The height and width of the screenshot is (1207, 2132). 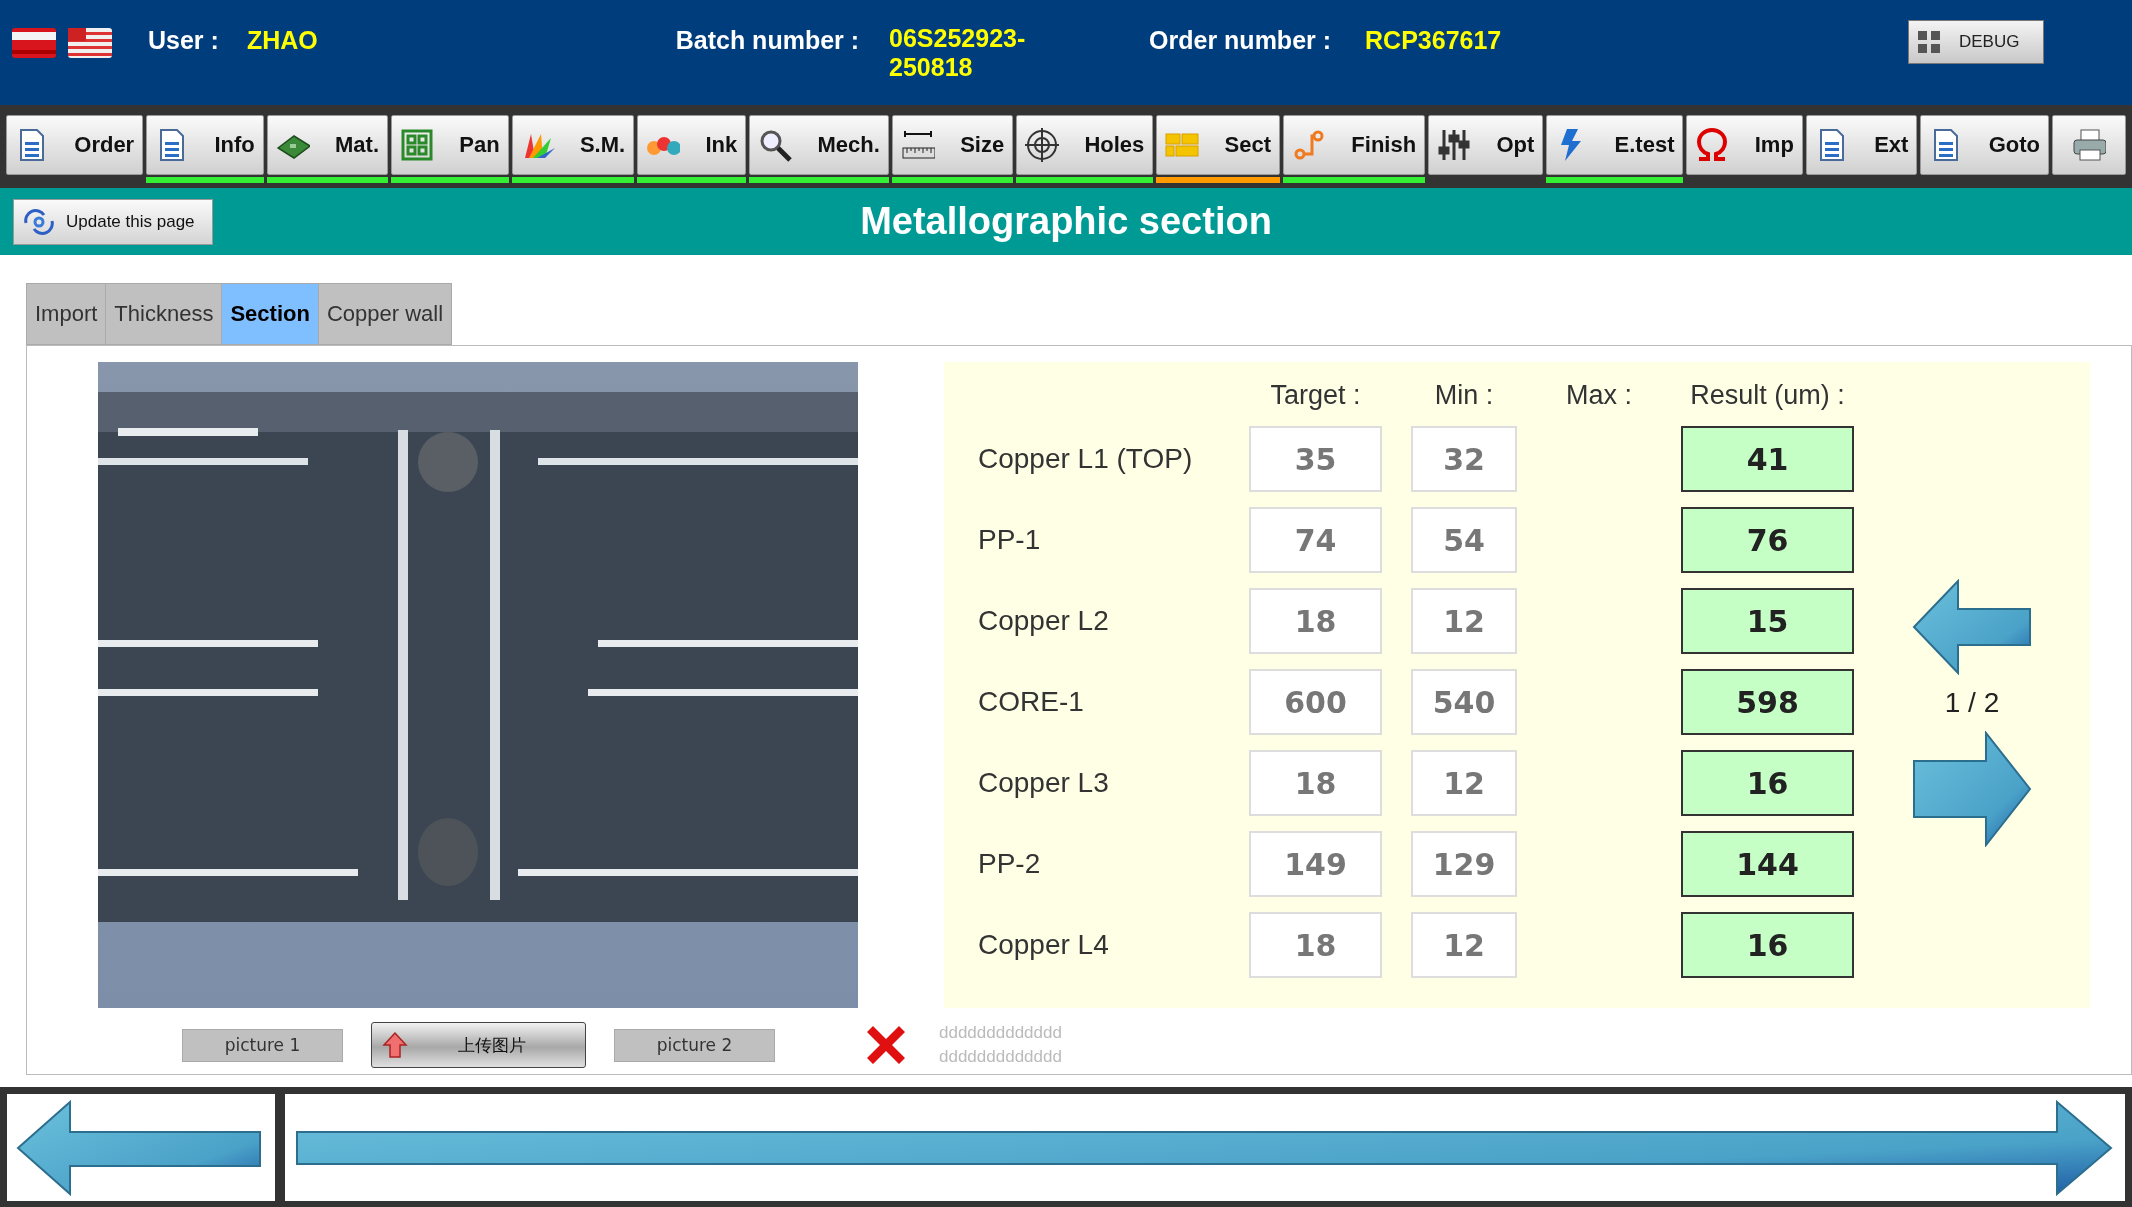 I want to click on picture-button: picture 2, so click(x=694, y=1045).